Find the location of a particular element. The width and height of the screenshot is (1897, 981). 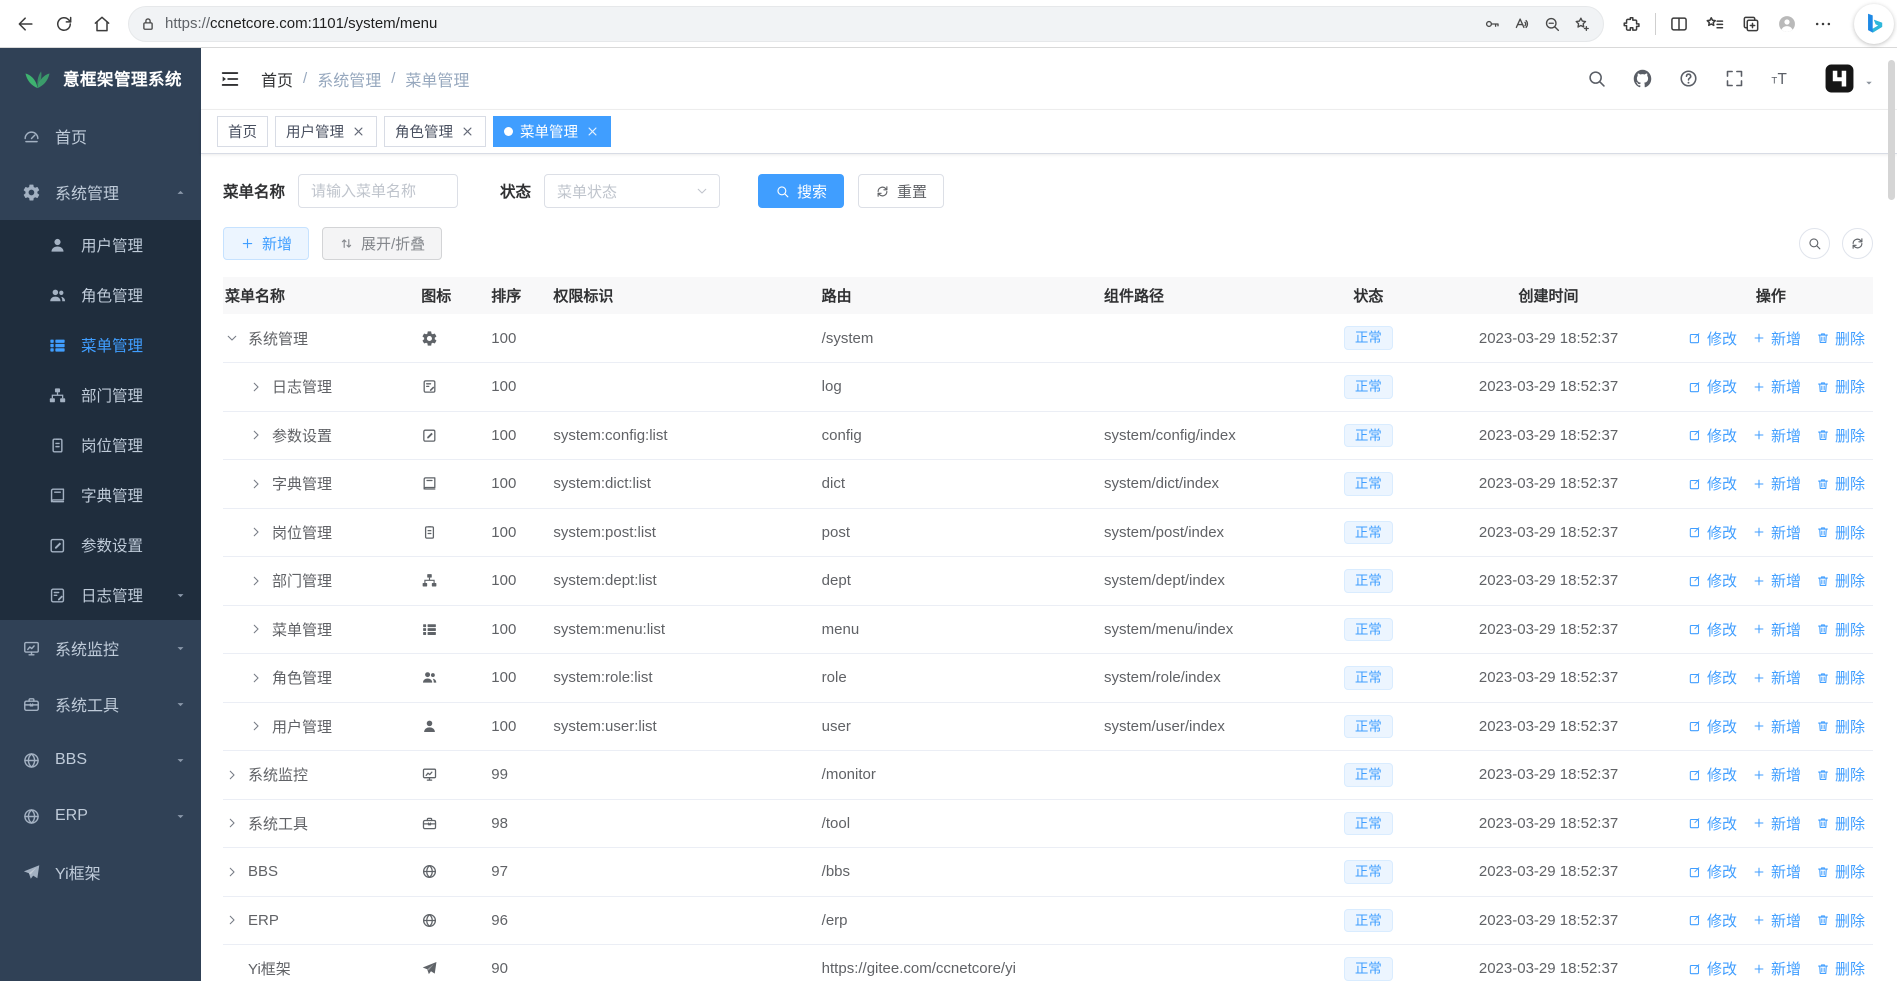

tab-用户管理: 用户管理 is located at coordinates (326, 131).